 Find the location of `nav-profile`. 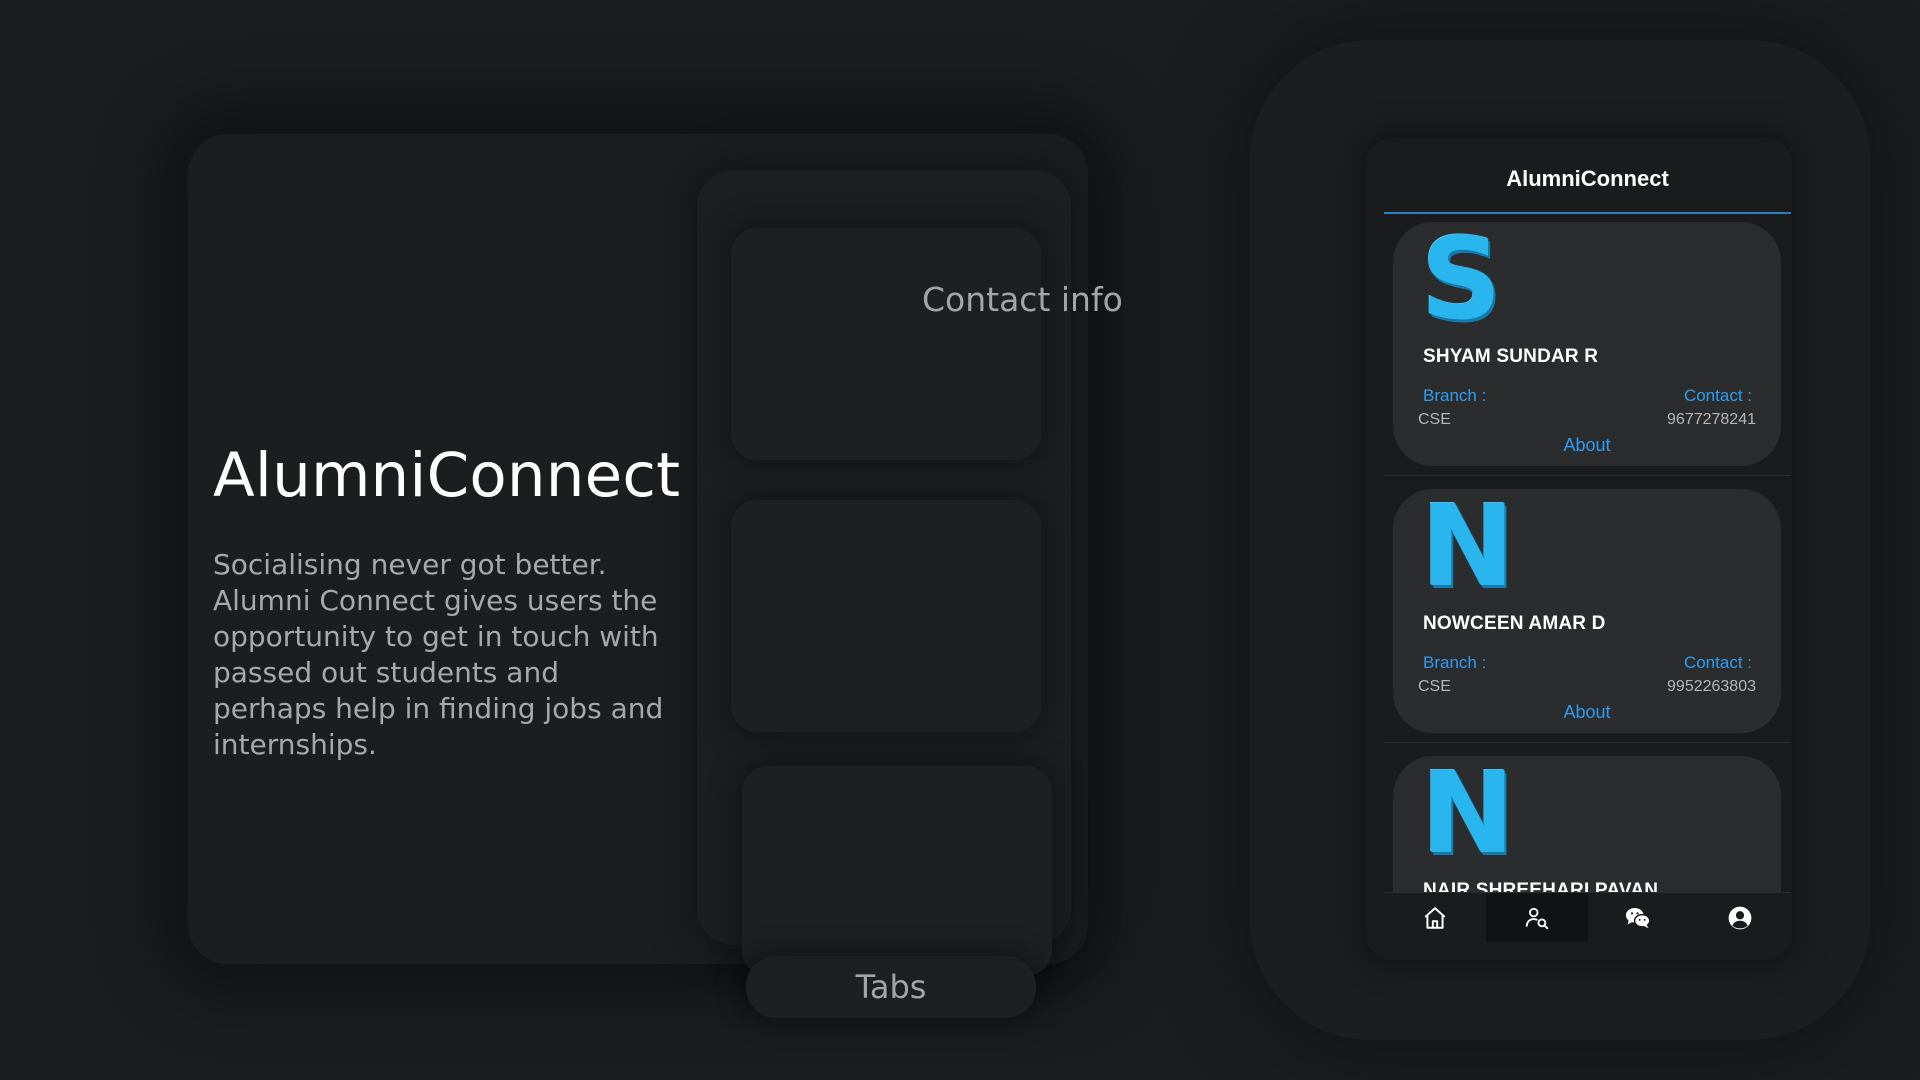

nav-profile is located at coordinates (1740, 917).